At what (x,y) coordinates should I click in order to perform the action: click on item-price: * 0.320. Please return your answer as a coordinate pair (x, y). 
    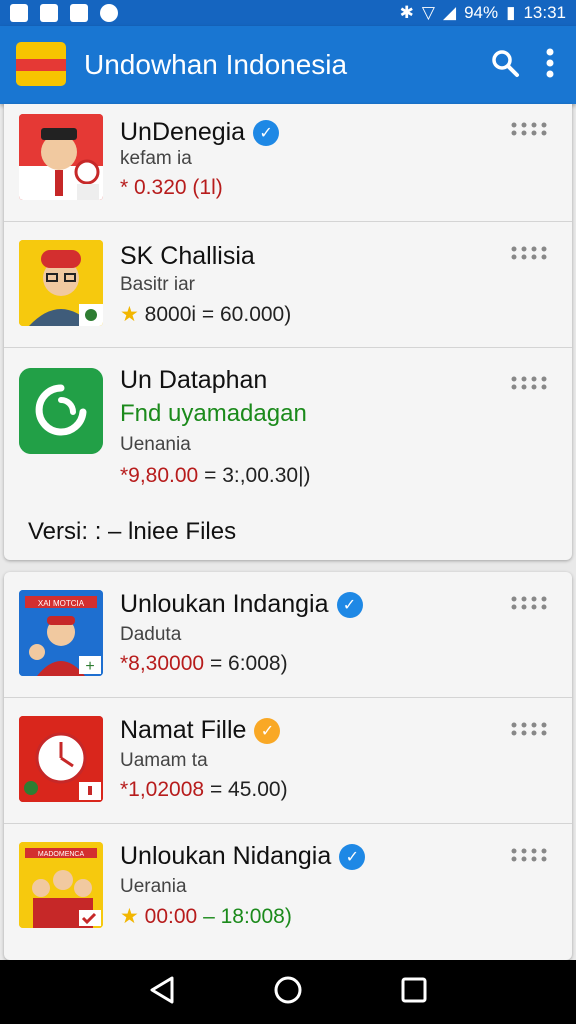
    Looking at the image, I should click on (153, 187).